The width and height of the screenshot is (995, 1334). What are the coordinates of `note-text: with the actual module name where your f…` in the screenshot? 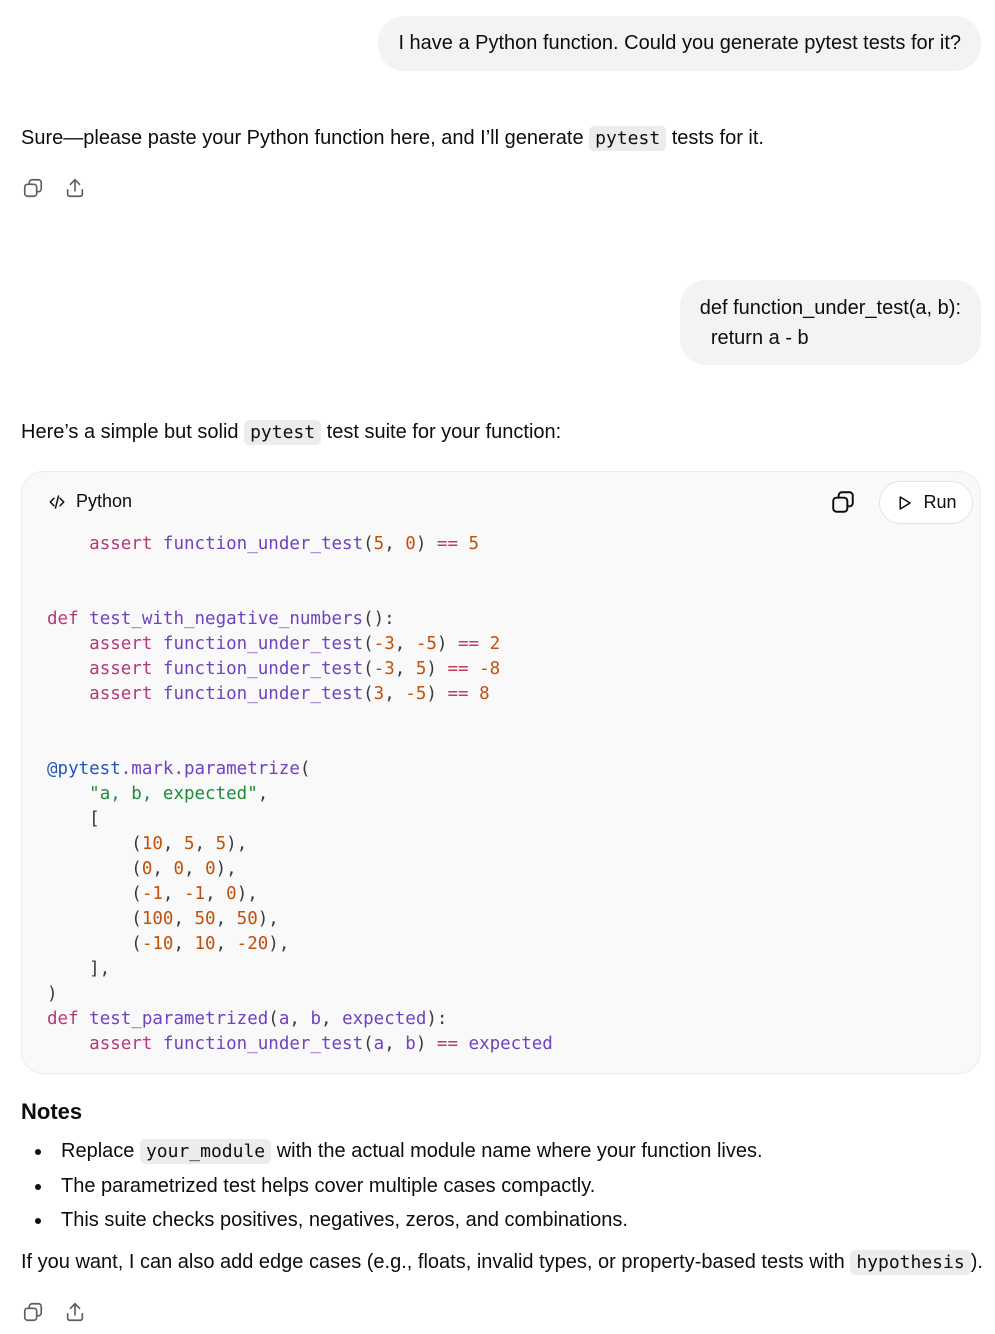 It's located at (517, 1151).